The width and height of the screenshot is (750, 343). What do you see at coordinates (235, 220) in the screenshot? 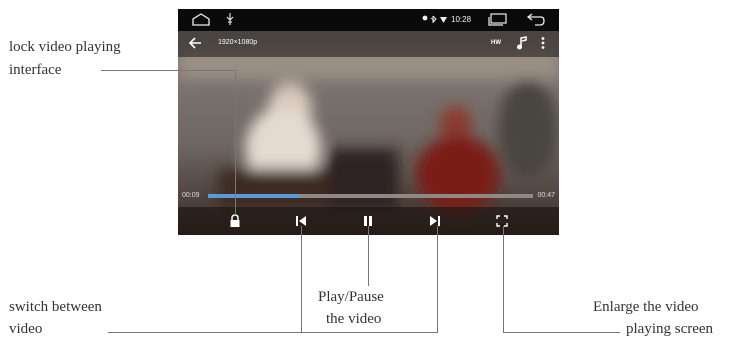
I see `lock-icon` at bounding box center [235, 220].